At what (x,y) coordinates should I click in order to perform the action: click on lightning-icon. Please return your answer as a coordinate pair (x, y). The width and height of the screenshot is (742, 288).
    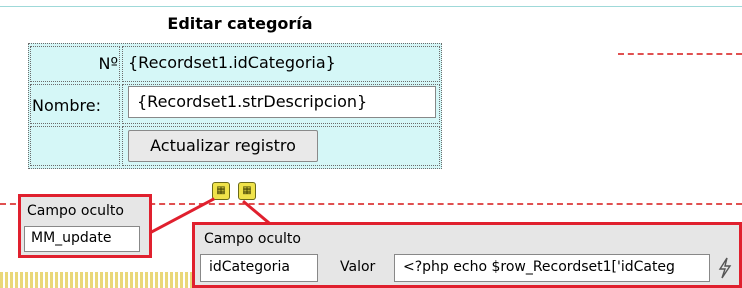
    Looking at the image, I should click on (725, 268).